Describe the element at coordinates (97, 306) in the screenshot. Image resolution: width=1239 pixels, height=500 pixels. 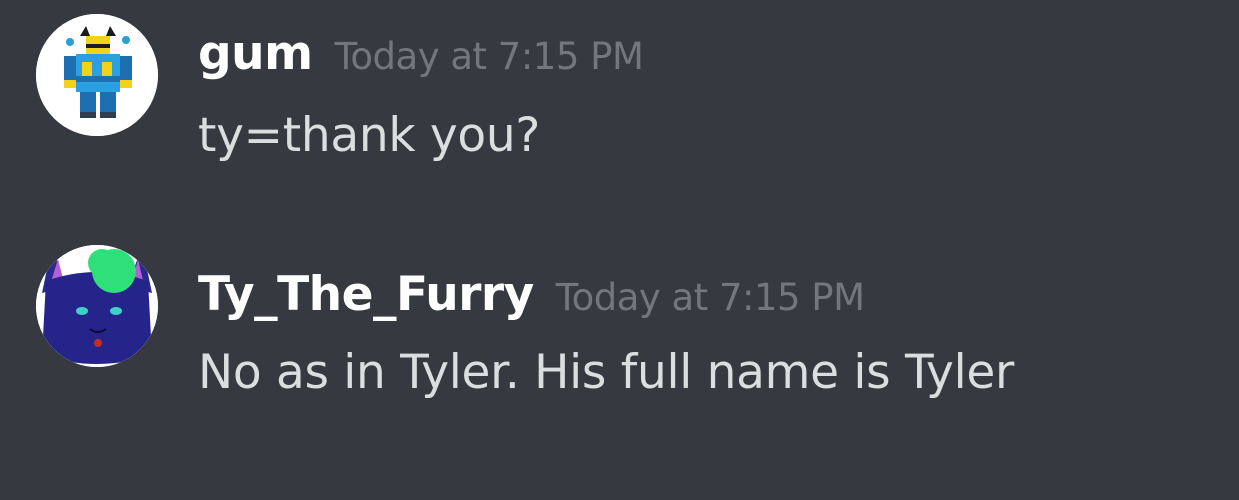
I see `blue-wolf-avatar-icon` at that location.